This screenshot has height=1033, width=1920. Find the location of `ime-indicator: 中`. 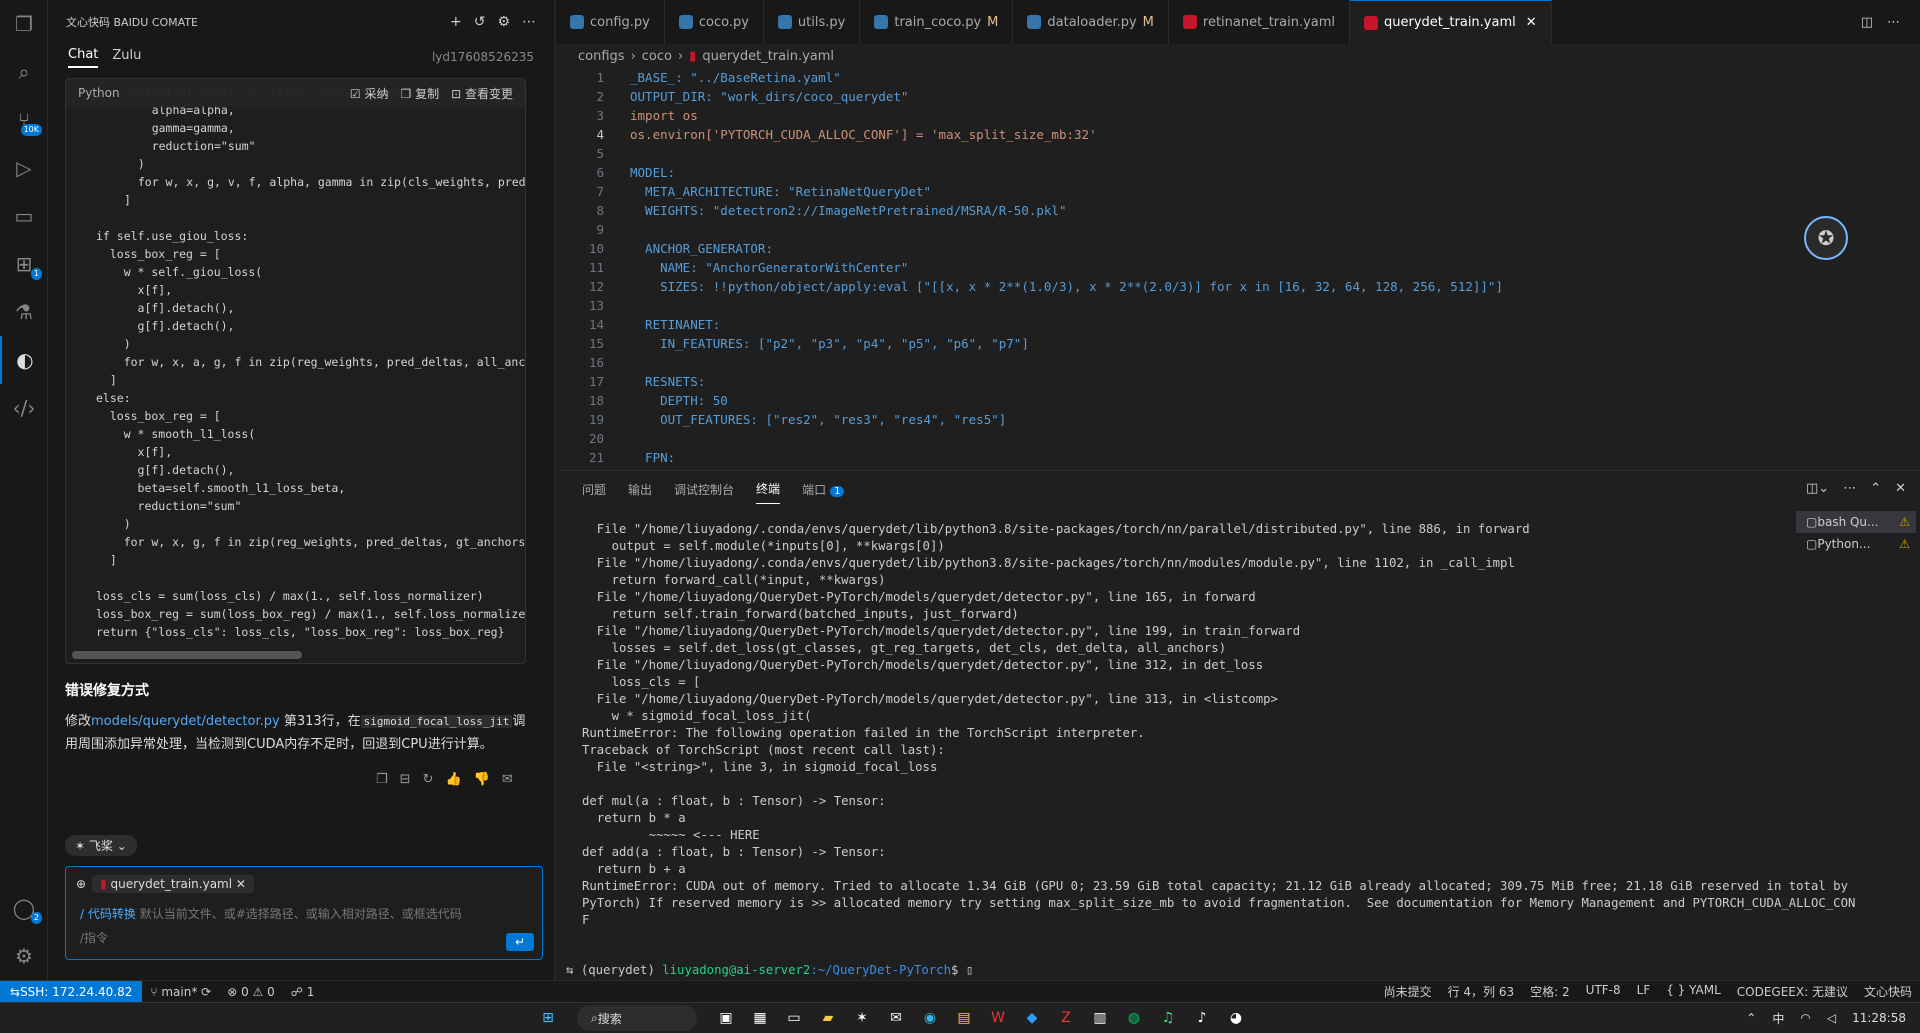

ime-indicator: 中 is located at coordinates (1778, 1018).